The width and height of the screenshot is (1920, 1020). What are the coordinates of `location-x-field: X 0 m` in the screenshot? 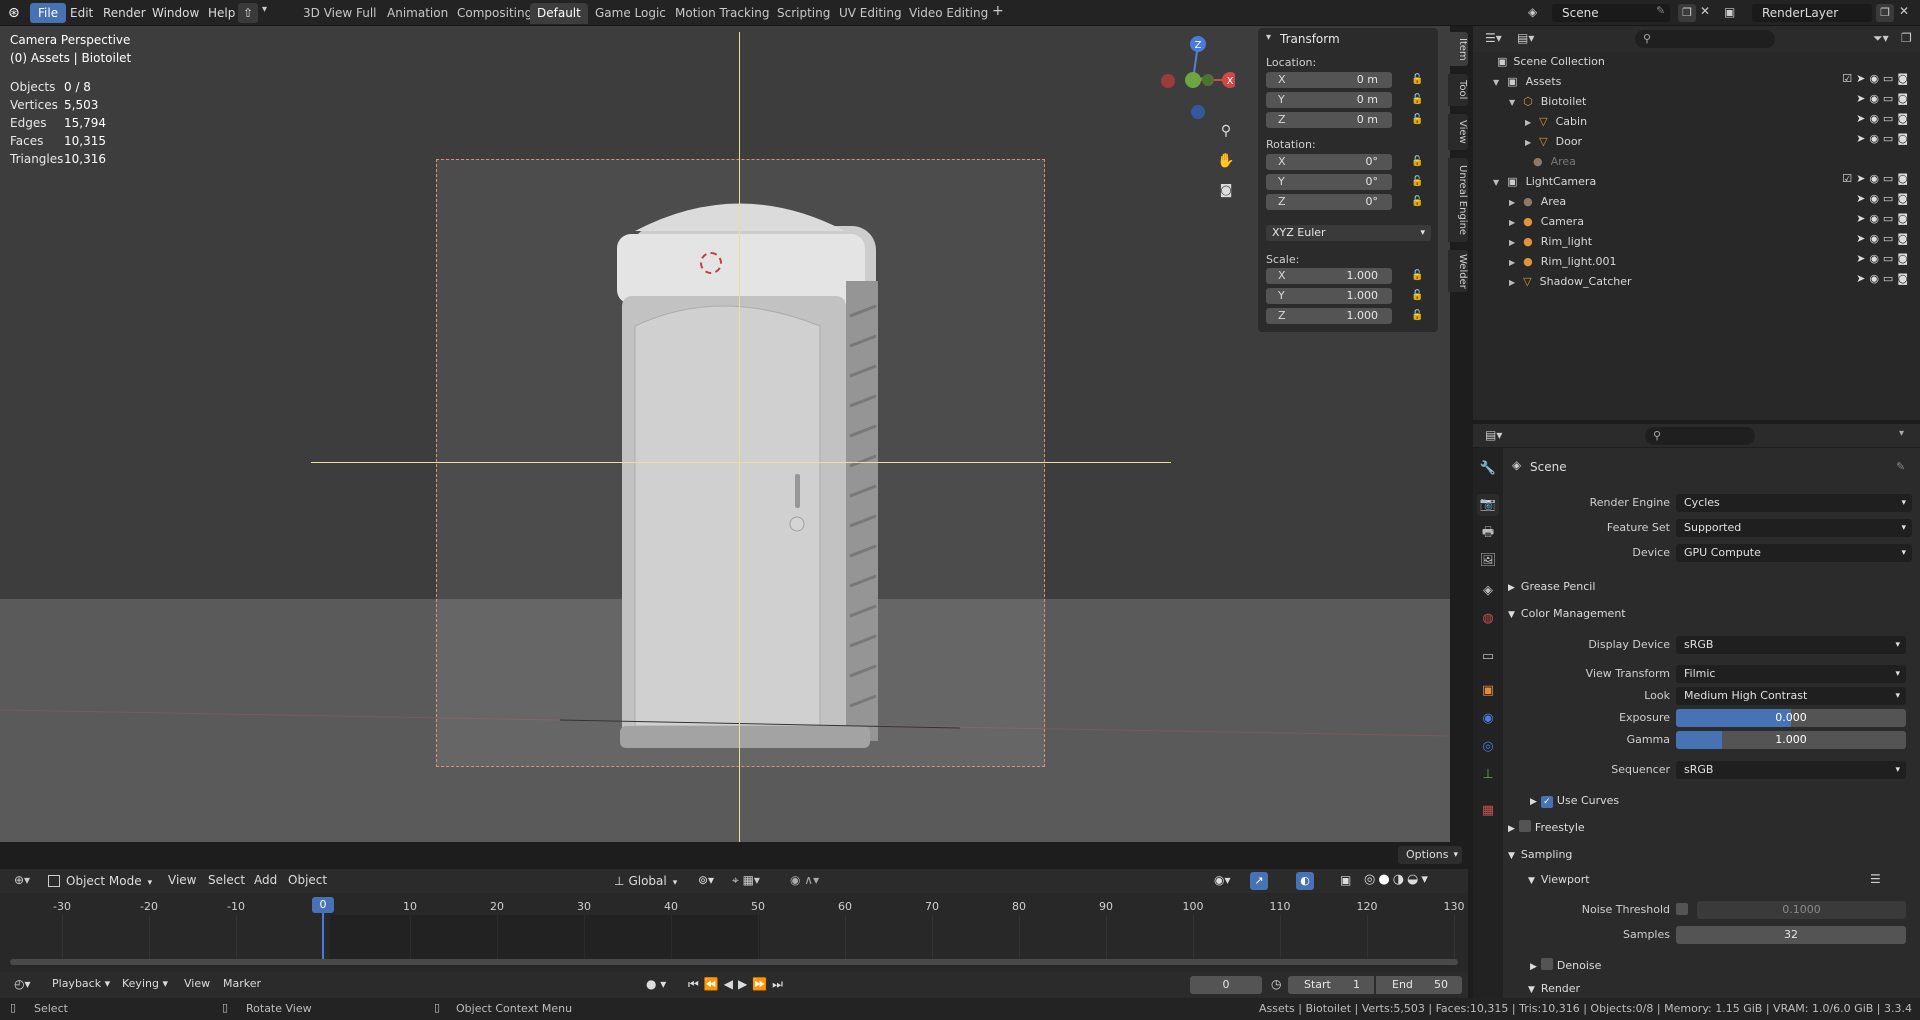 It's located at (1329, 80).